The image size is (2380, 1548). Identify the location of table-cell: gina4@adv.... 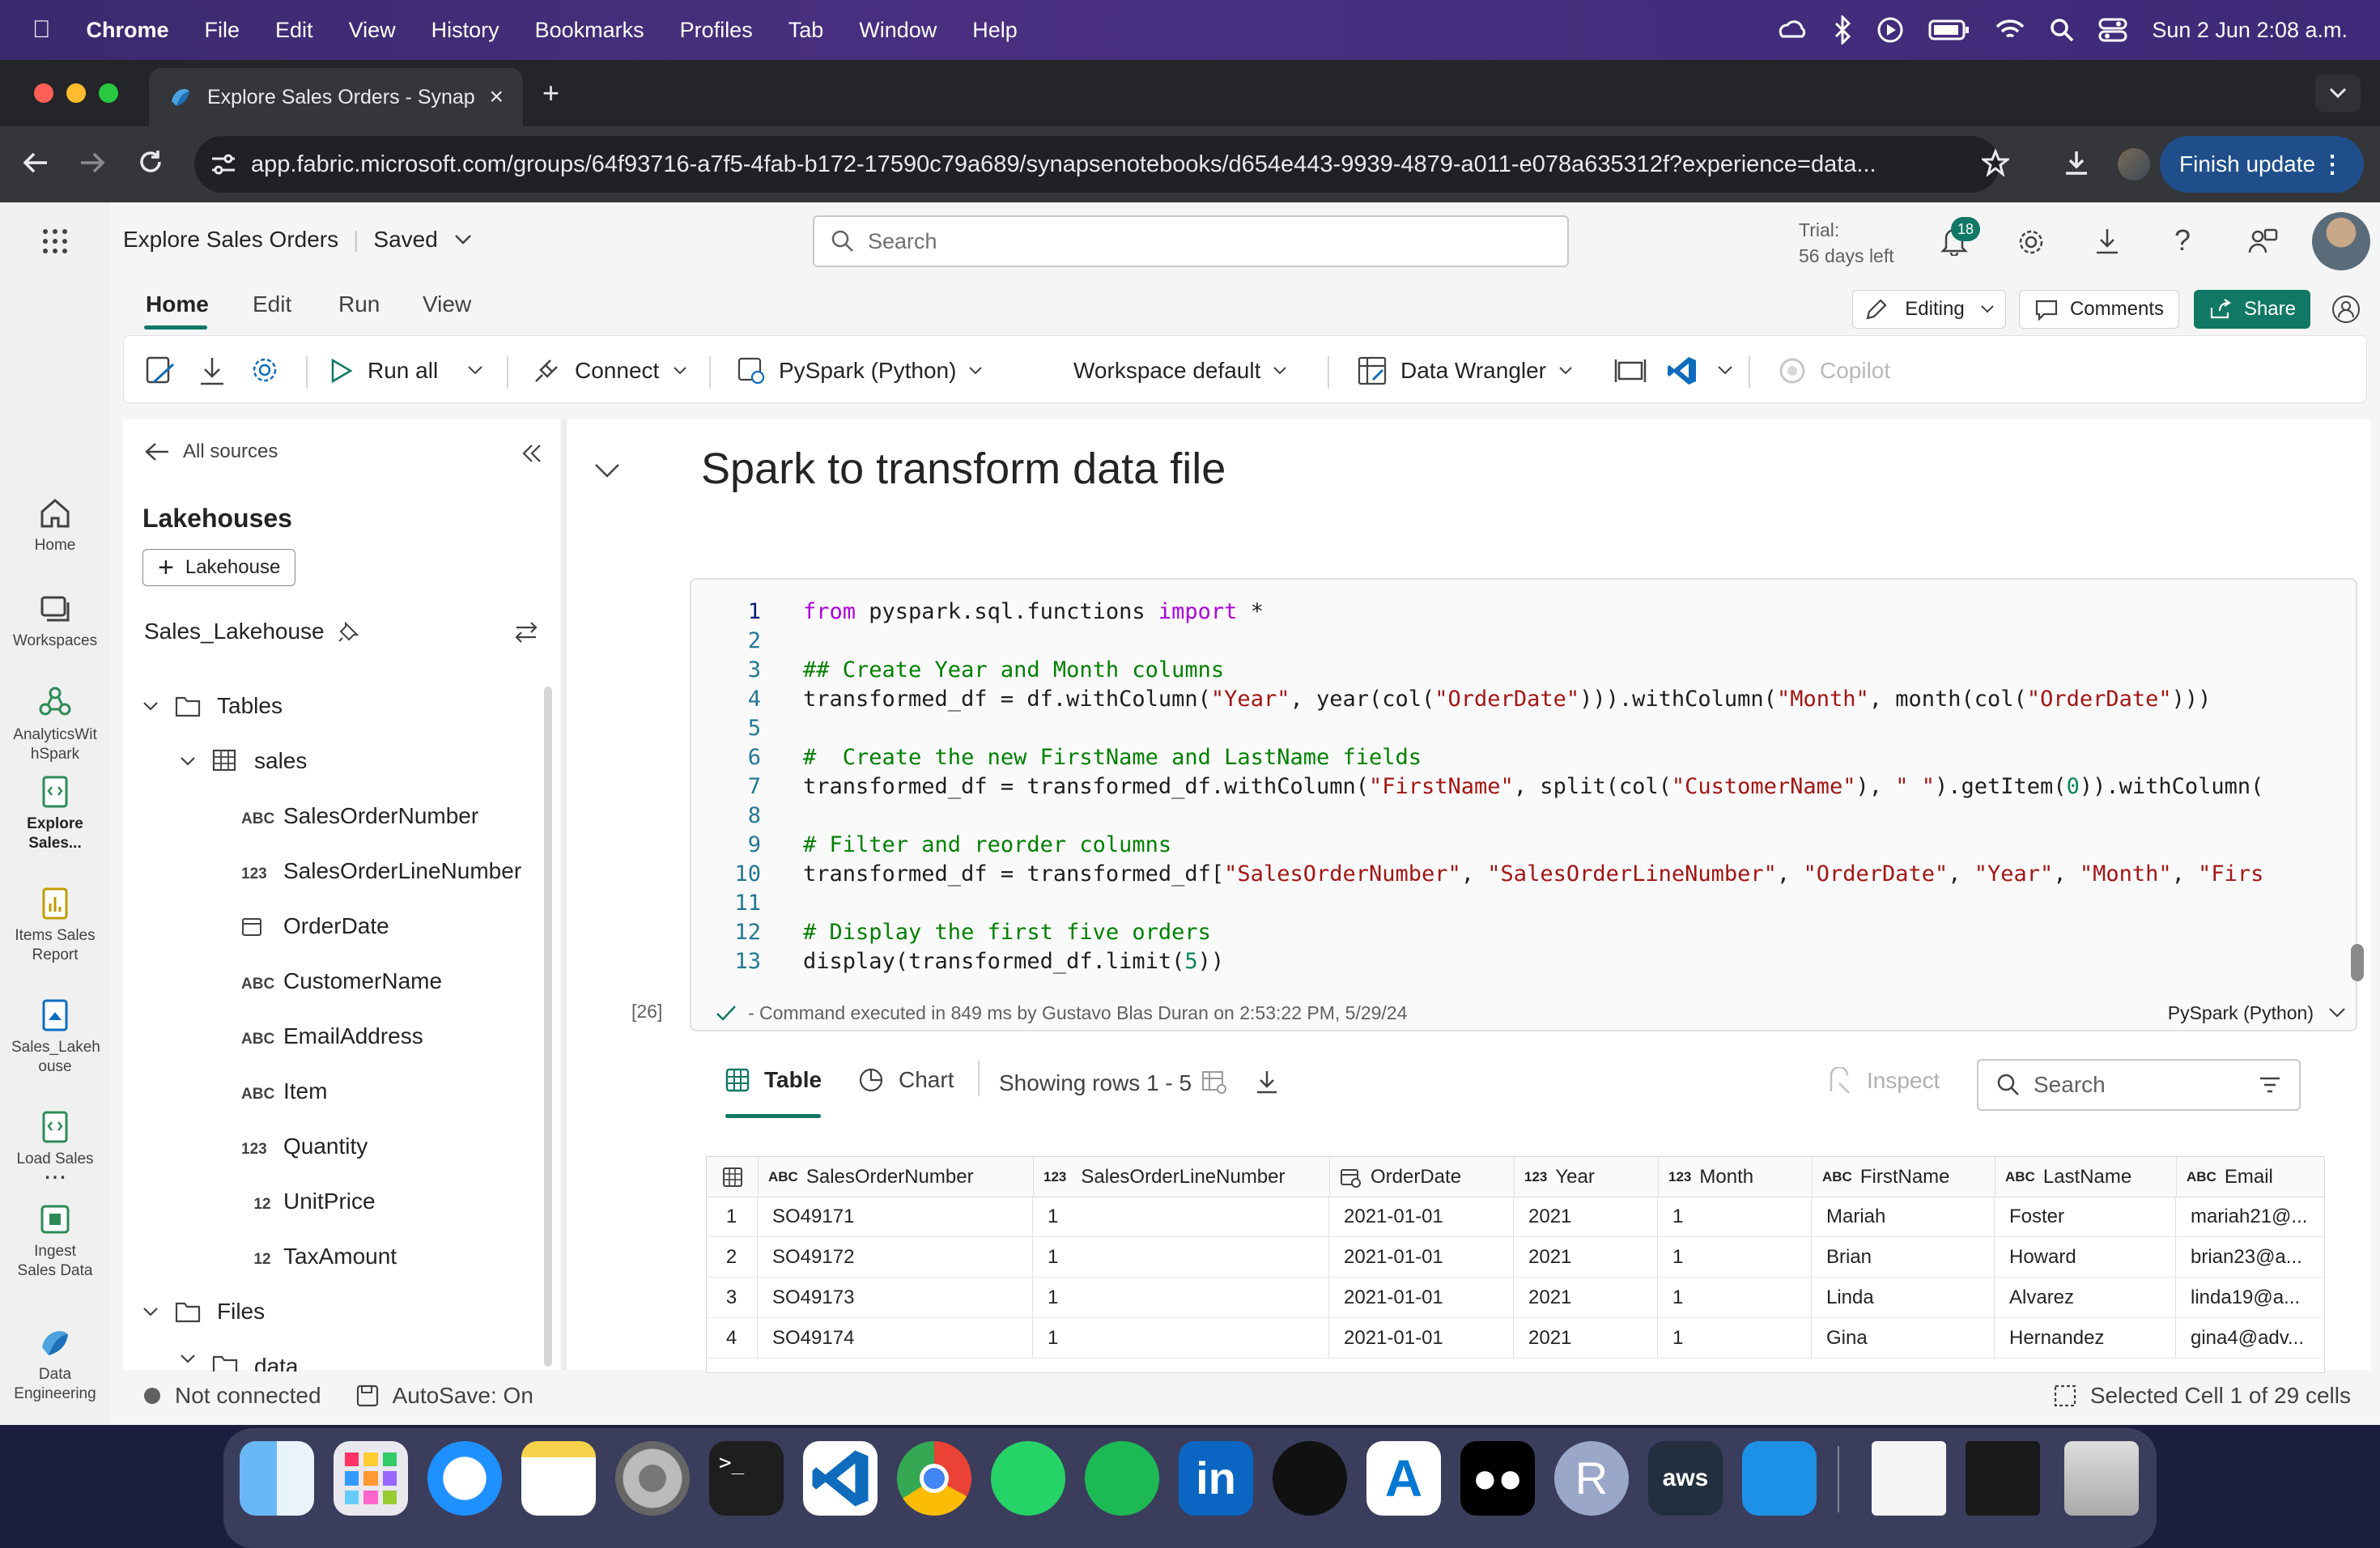
(2250, 1339).